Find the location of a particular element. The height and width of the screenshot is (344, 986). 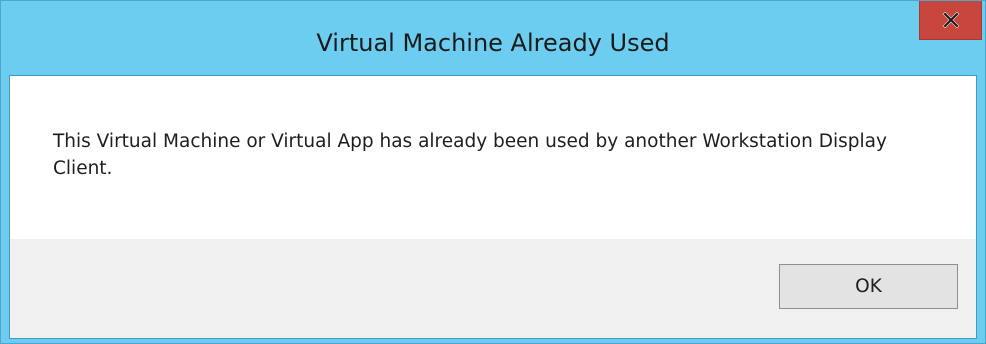

close-icon is located at coordinates (951, 20).